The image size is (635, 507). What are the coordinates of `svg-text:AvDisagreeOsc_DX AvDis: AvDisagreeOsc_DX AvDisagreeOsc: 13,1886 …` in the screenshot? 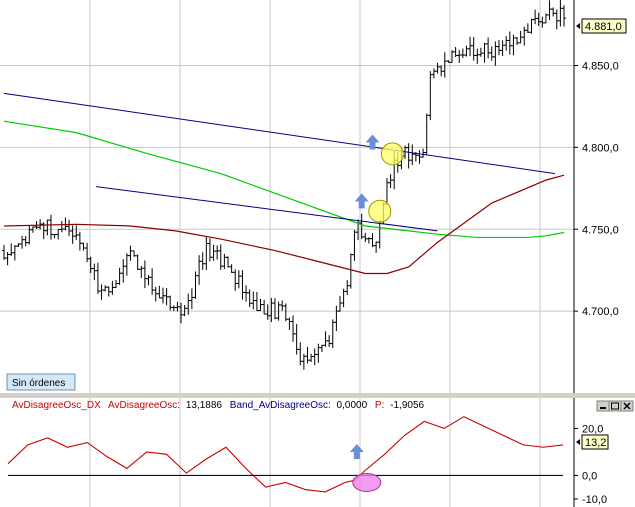 It's located at (218, 405).